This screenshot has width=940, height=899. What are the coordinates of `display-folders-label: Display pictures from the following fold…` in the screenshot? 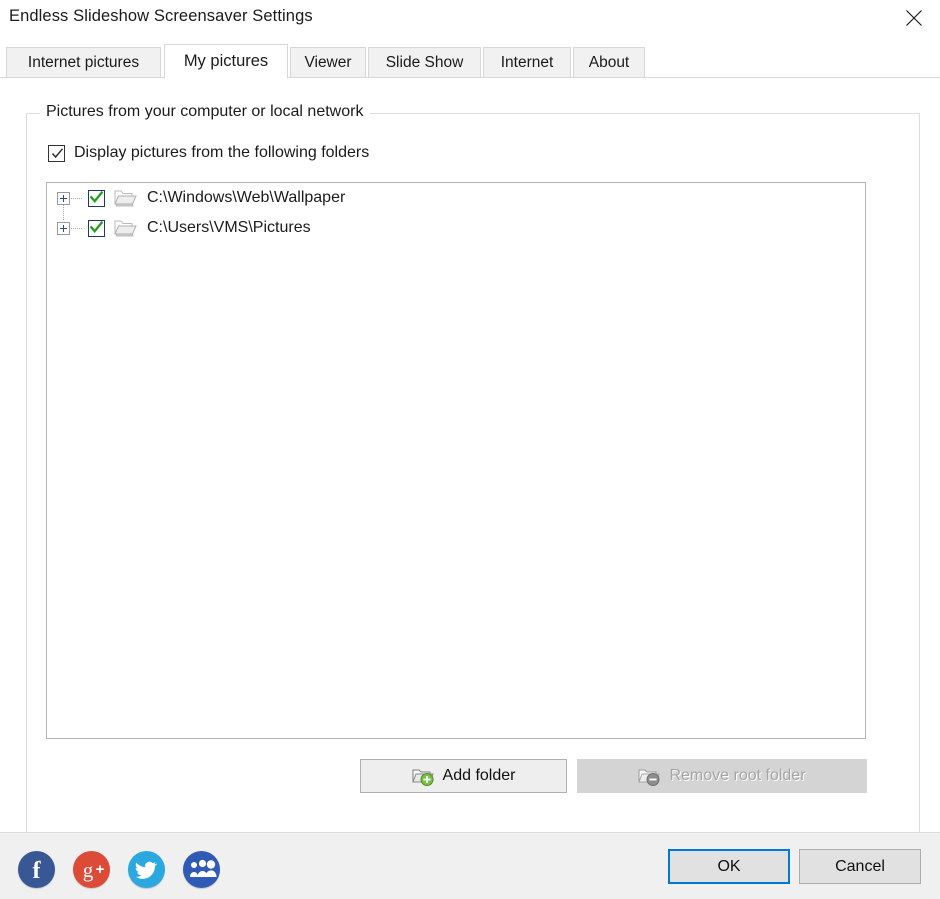 It's located at (222, 152).